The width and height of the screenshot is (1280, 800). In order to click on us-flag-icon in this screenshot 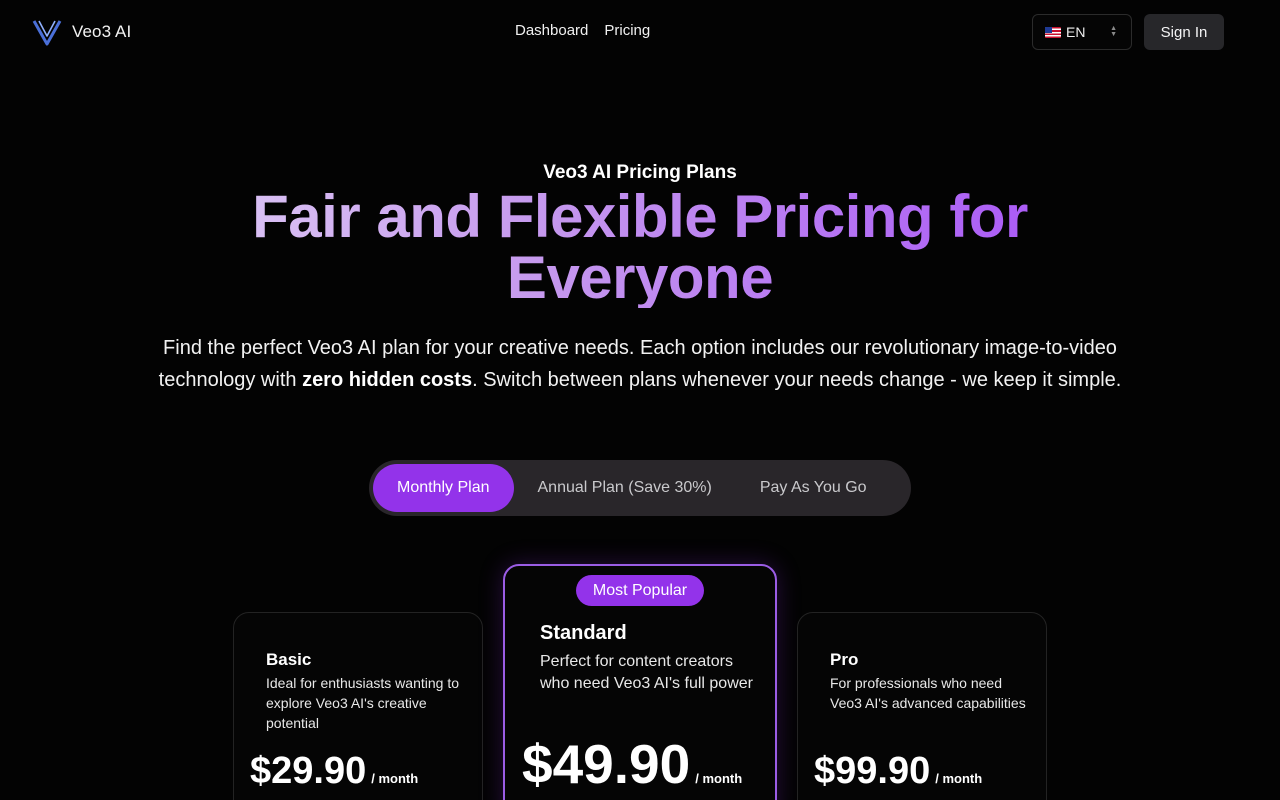, I will do `click(1053, 32)`.